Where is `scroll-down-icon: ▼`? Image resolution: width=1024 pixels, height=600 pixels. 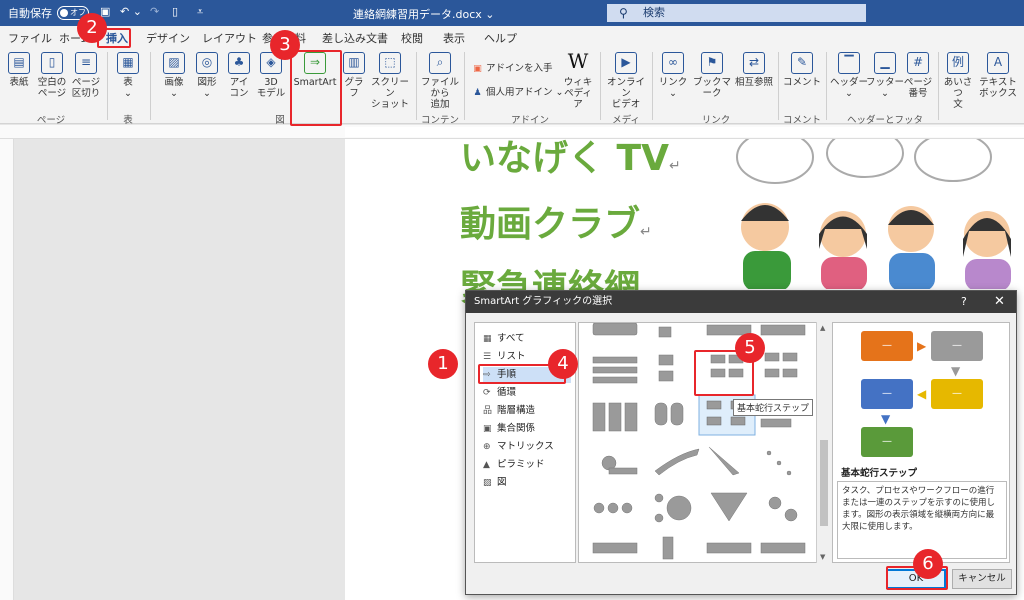
scroll-down-icon: ▼ is located at coordinates (822, 557).